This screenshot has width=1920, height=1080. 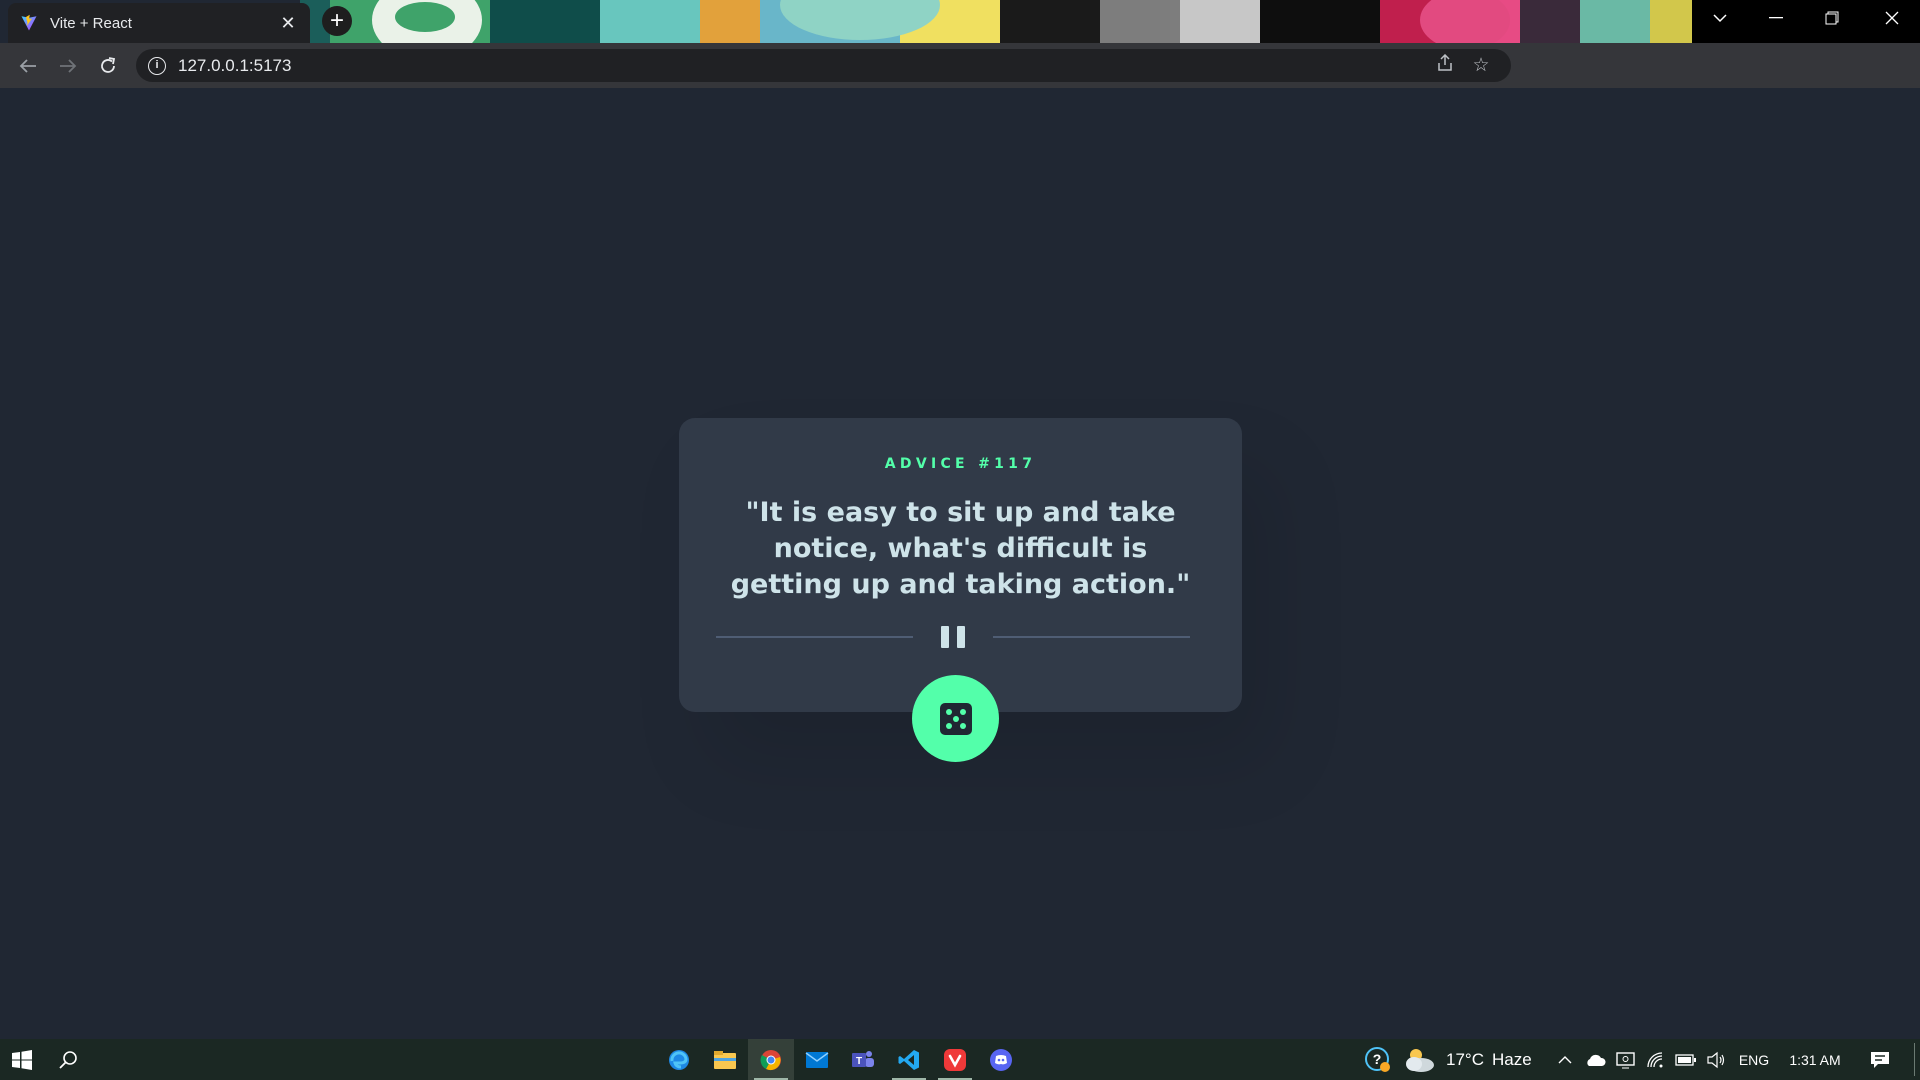 I want to click on battery-tray, so click(x=1686, y=1059).